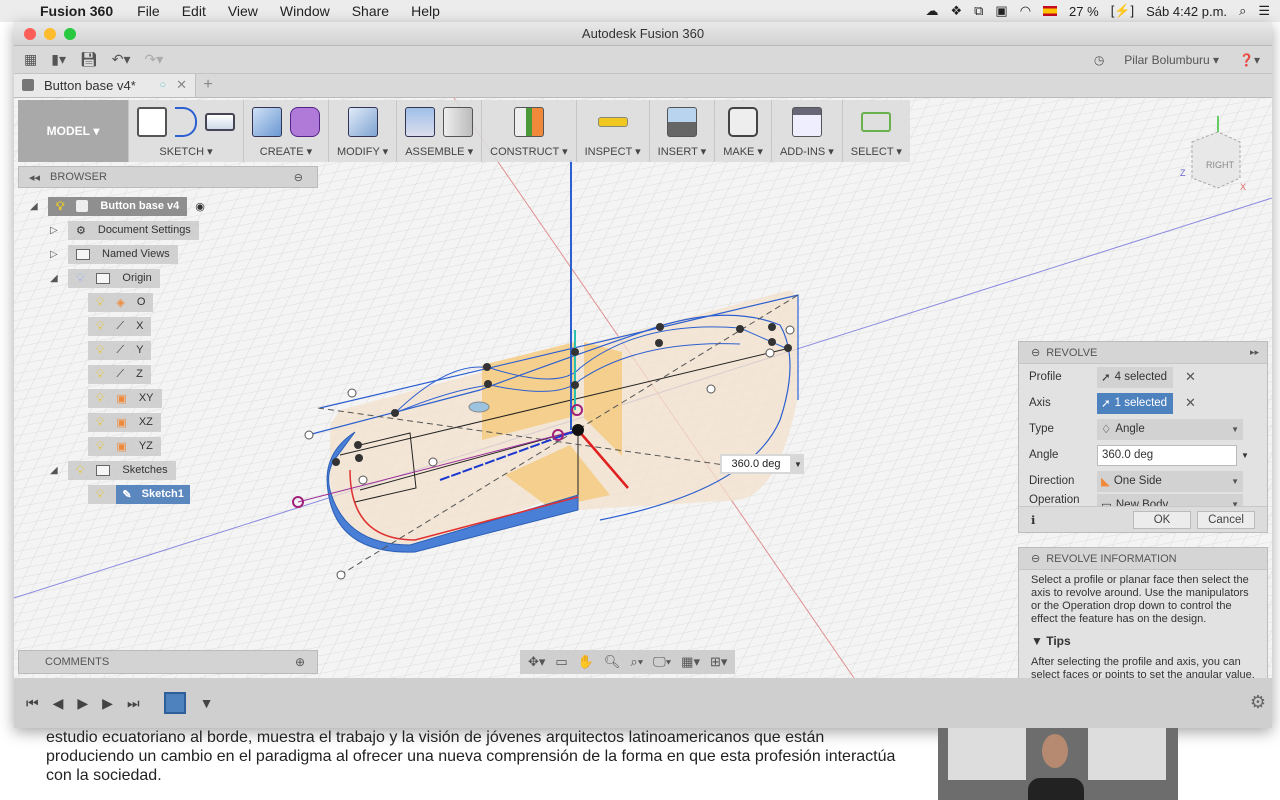  I want to click on ok-button: OK, so click(1162, 519).